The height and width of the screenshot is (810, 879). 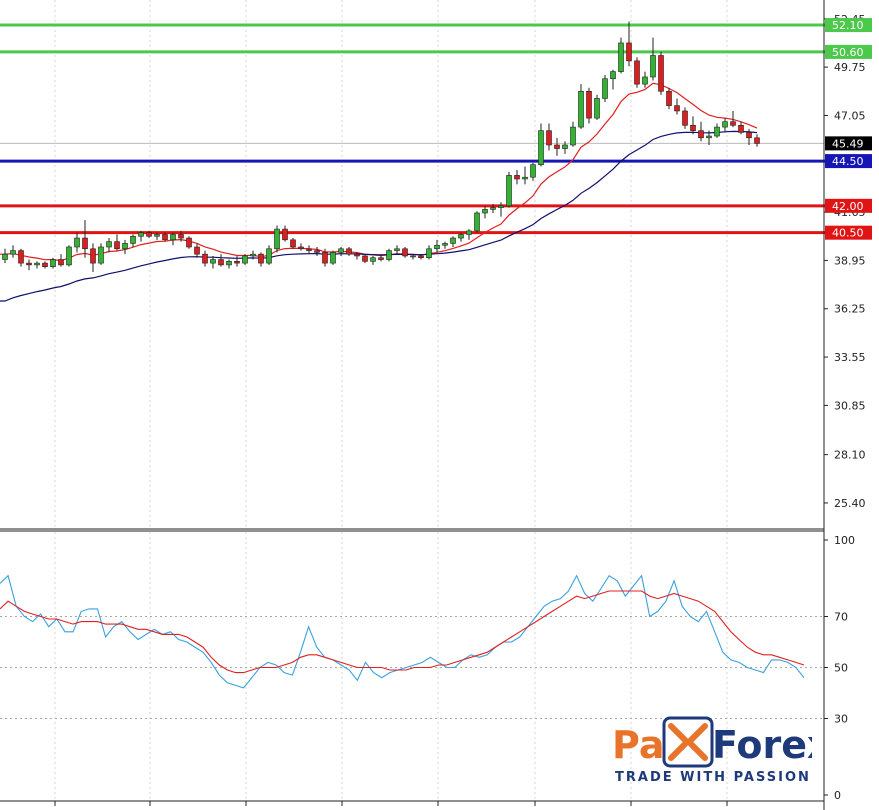 What do you see at coordinates (850, 455) in the screenshot?
I see `price-tick-label: 28.10` at bounding box center [850, 455].